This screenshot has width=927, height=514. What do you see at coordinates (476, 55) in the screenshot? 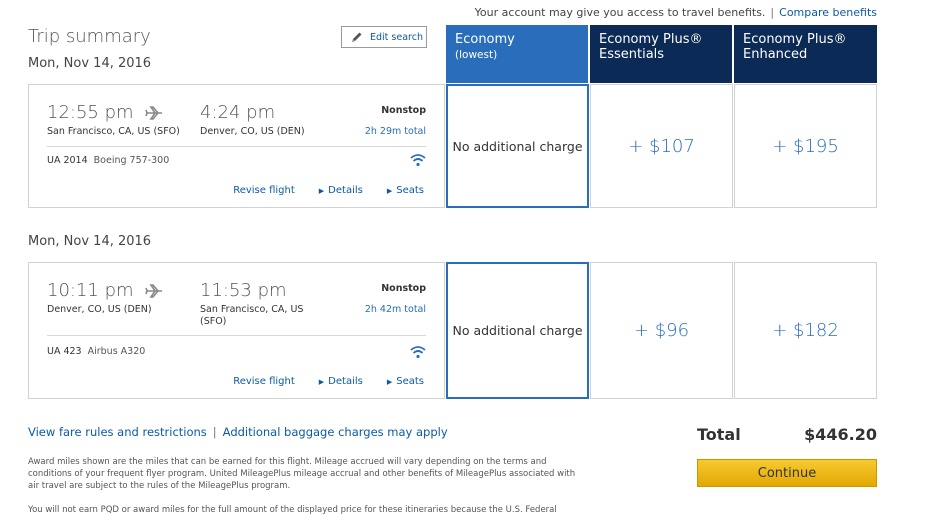
I see `cabin-sub: (lowest)` at bounding box center [476, 55].